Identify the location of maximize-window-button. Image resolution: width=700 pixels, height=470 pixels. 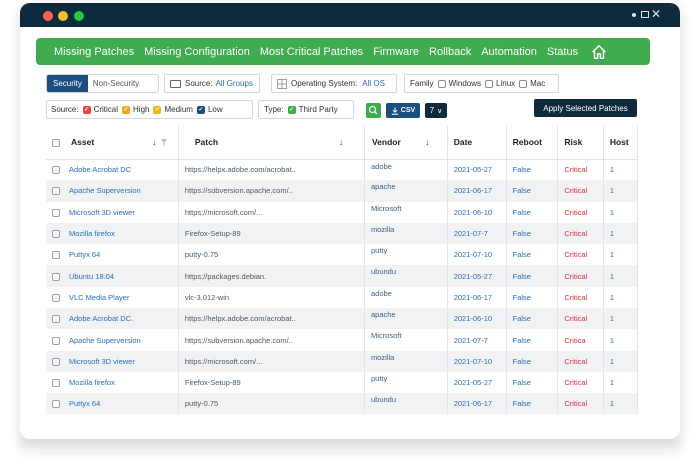
(79, 16).